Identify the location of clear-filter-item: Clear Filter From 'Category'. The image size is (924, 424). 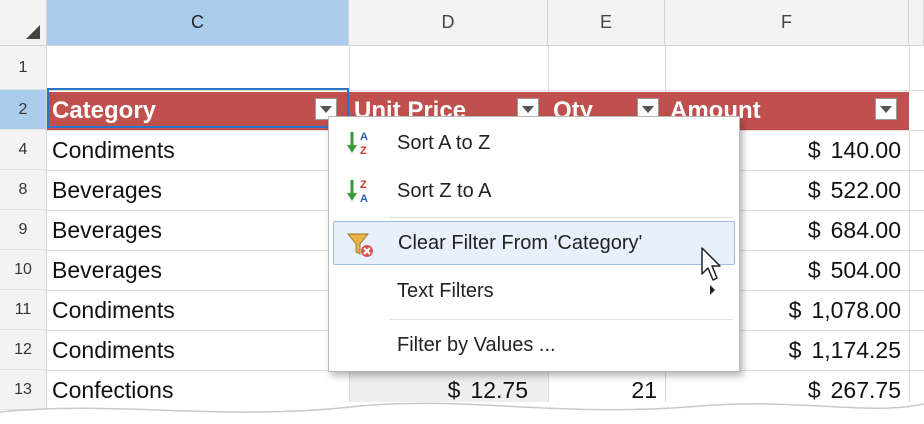
(534, 243).